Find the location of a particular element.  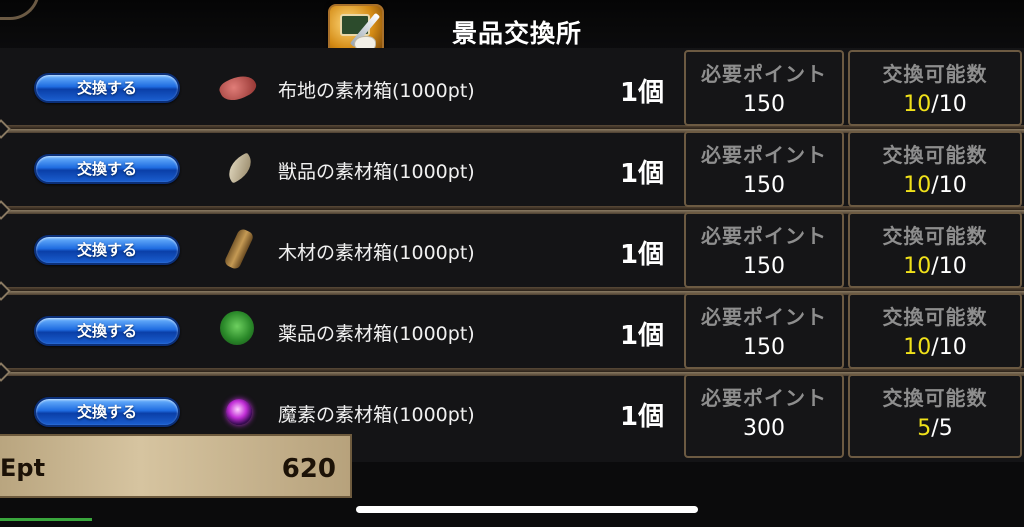

event-points-value: 620 is located at coordinates (308, 469).